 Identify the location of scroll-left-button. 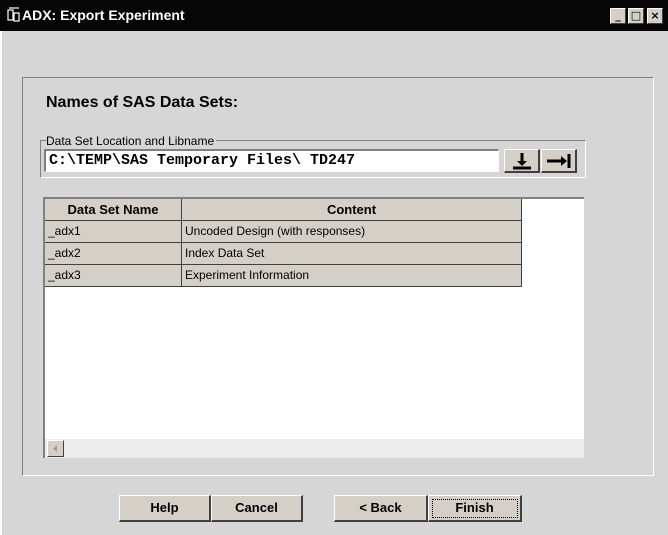
(55, 448).